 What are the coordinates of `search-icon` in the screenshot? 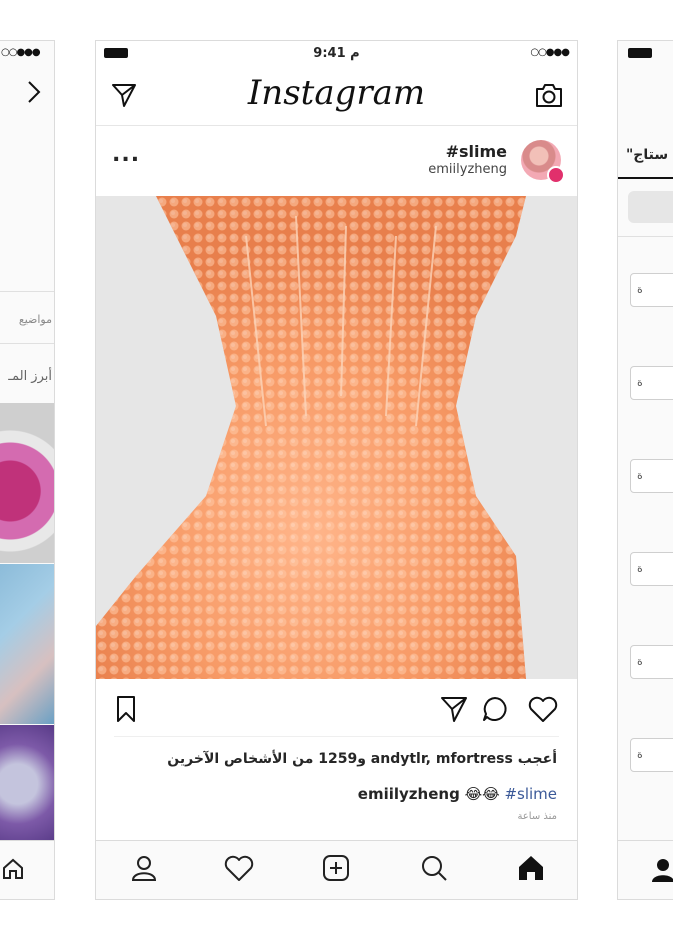 It's located at (434, 870).